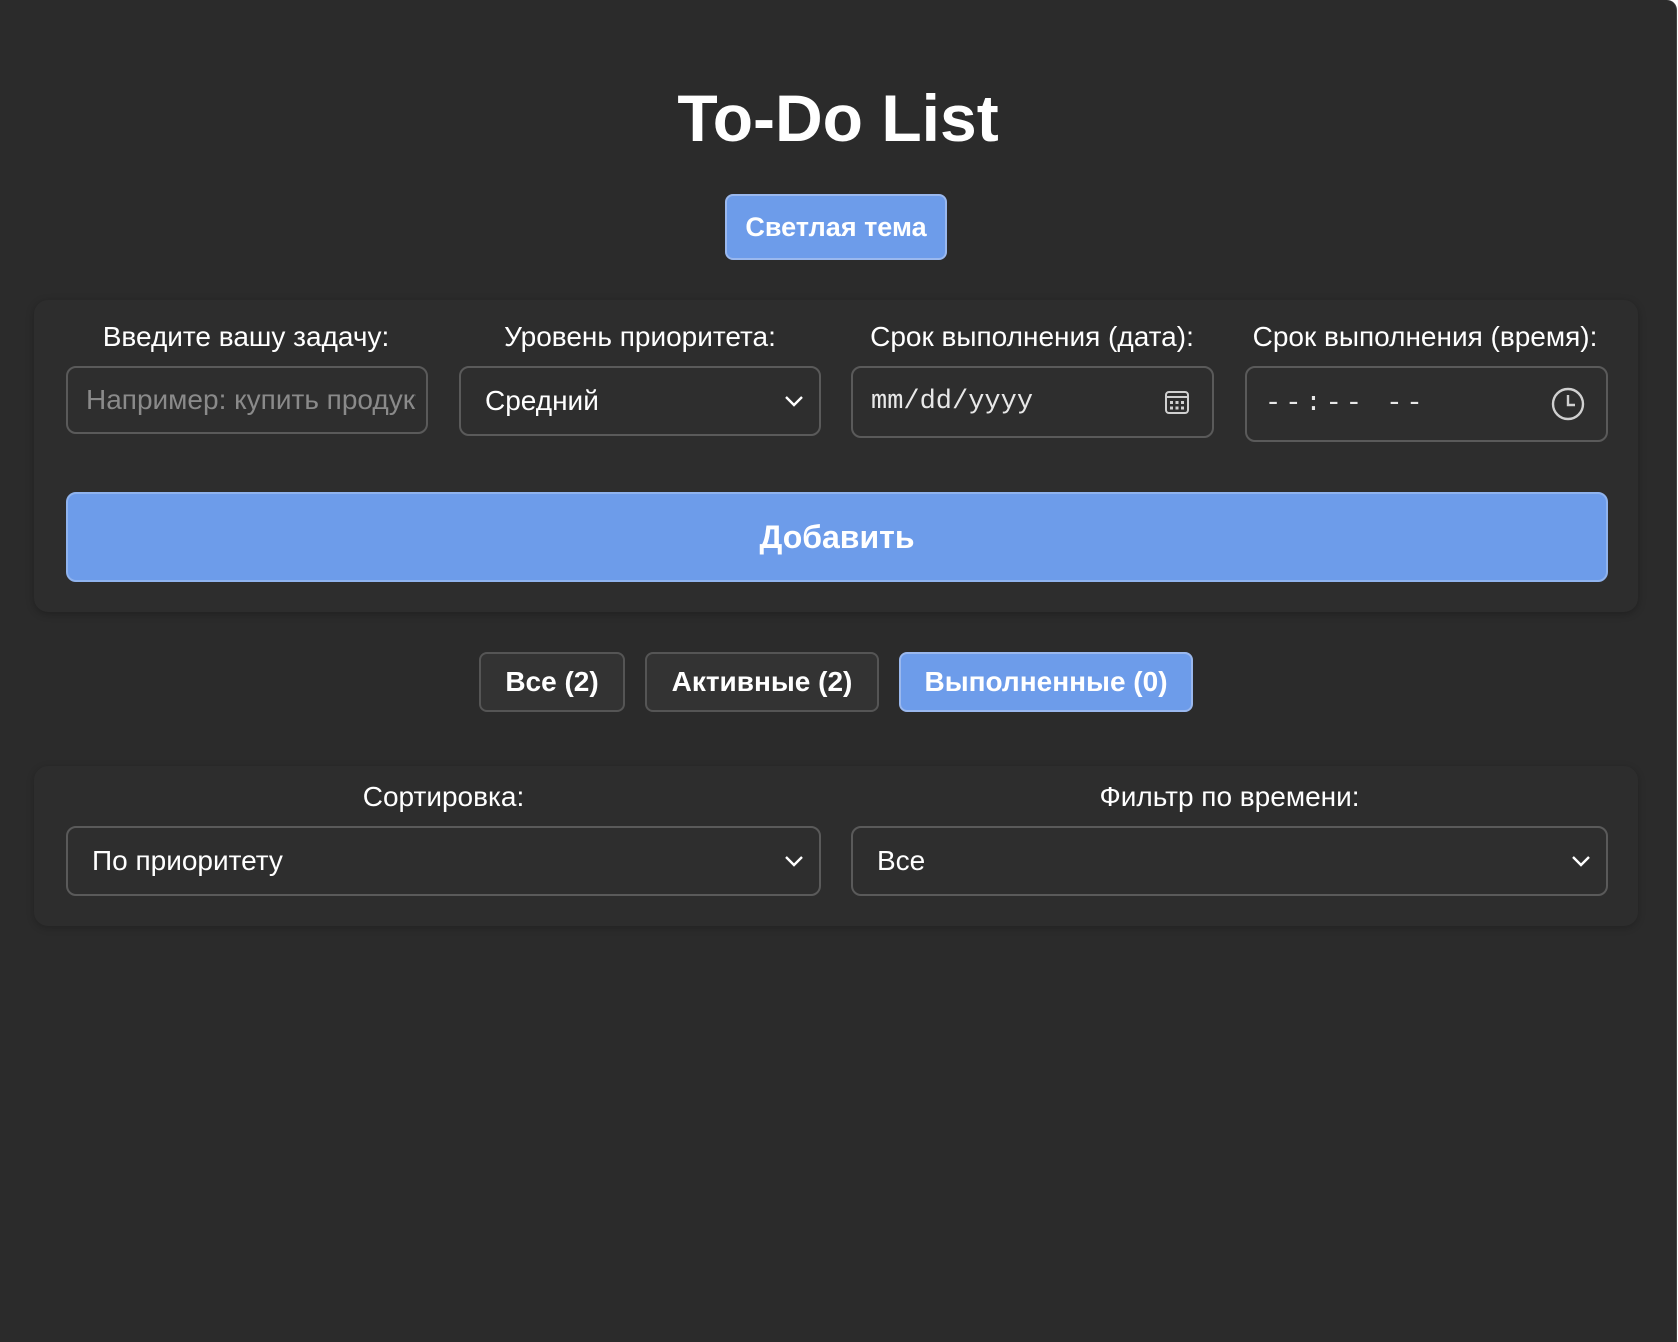  Describe the element at coordinates (1177, 402) in the screenshot. I see `calendar-icon` at that location.